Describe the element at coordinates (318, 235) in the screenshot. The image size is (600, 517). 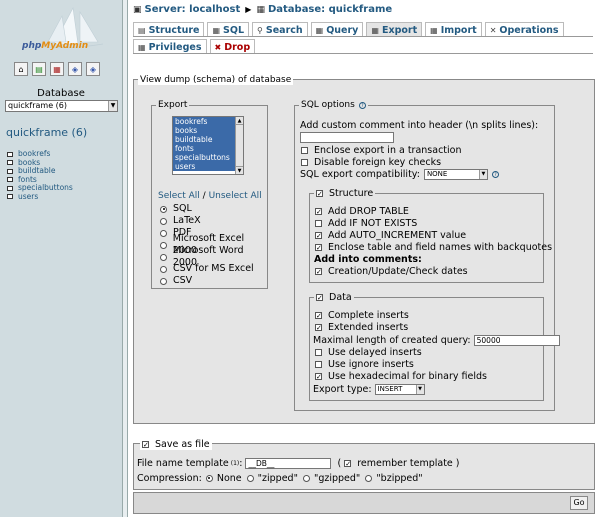
I see `auto-increment-checkbox: ✓` at that location.